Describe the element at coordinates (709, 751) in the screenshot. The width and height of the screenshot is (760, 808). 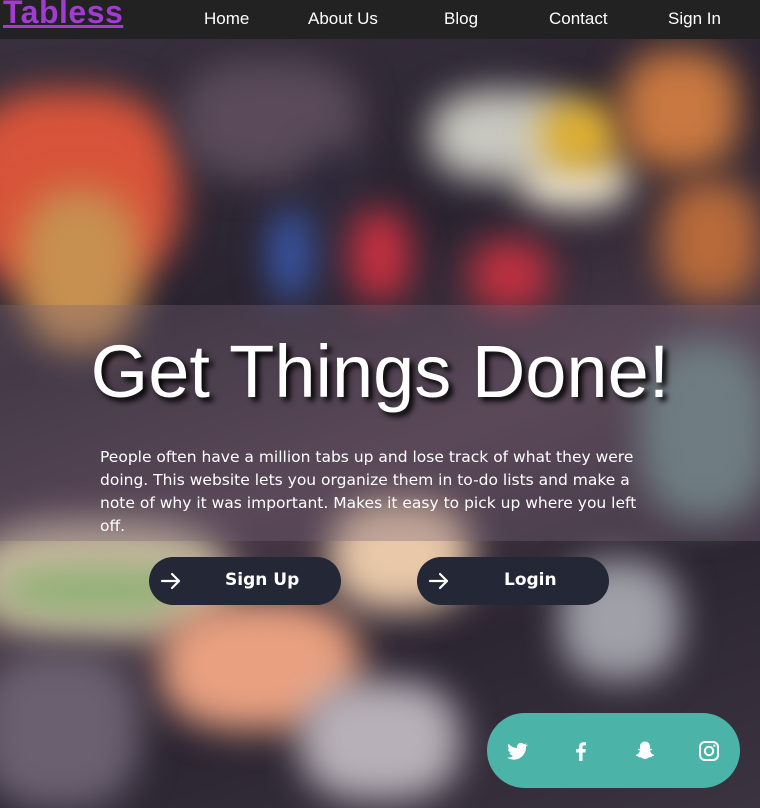
I see `instagram-icon` at that location.